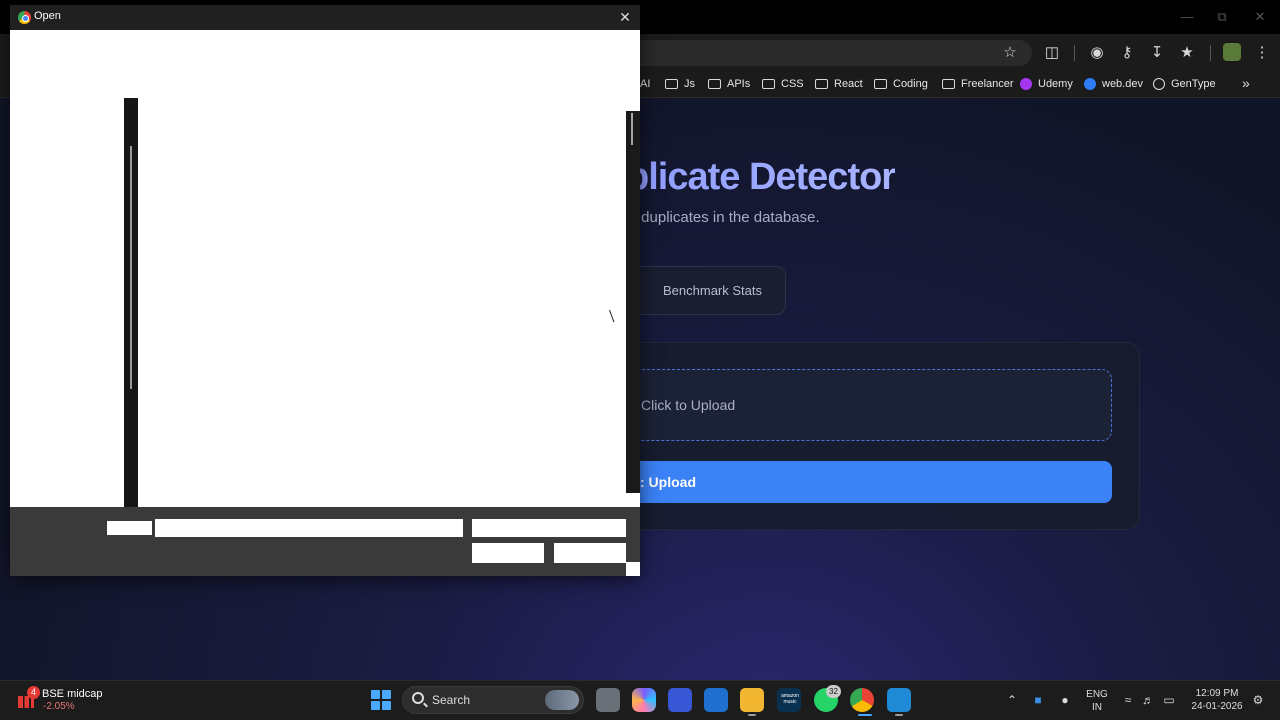 The image size is (1280, 720). I want to click on bookmark-folder-js: Js, so click(680, 84).